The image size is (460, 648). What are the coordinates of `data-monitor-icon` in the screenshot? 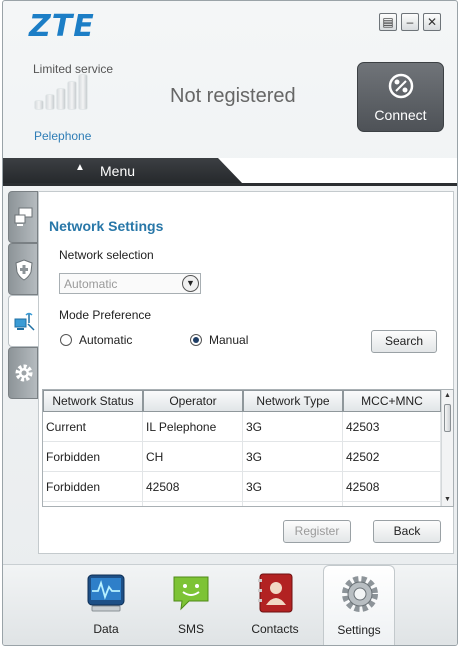 It's located at (106, 593).